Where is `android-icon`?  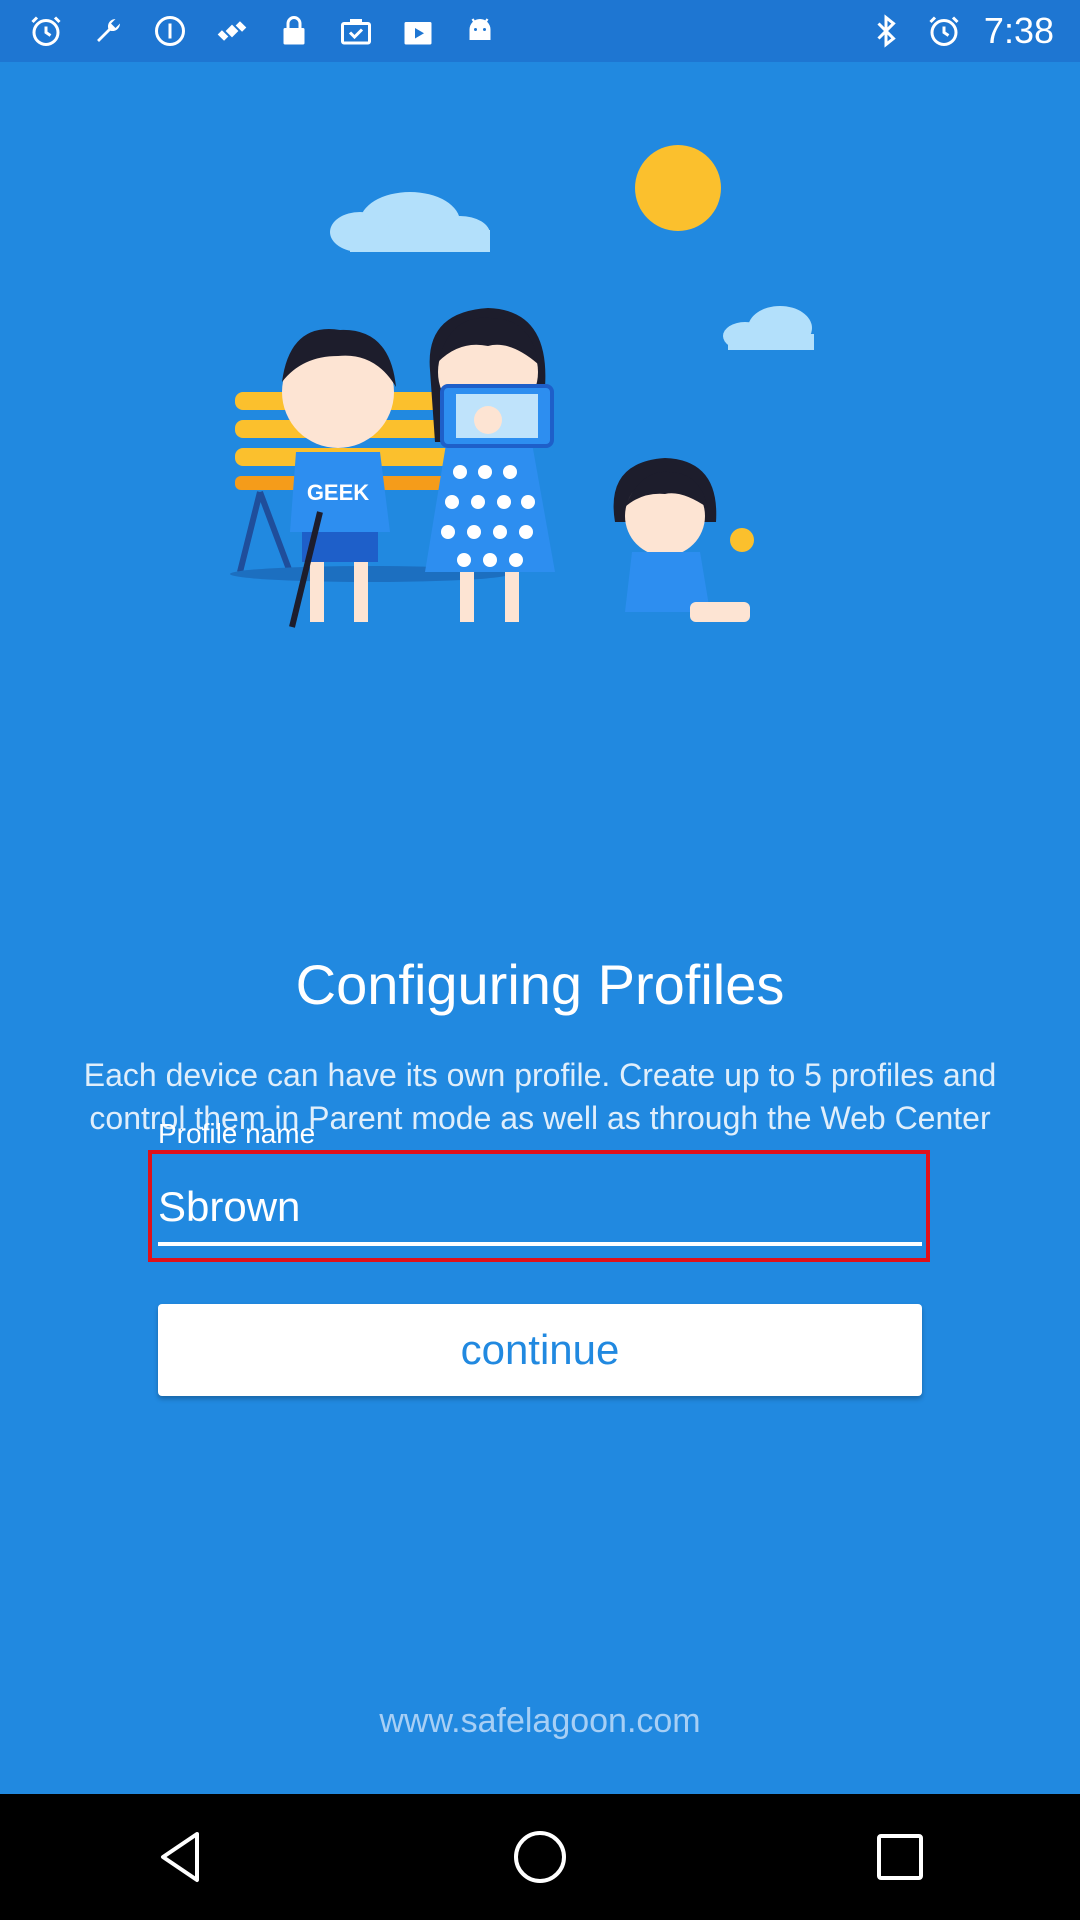
android-icon is located at coordinates (480, 31).